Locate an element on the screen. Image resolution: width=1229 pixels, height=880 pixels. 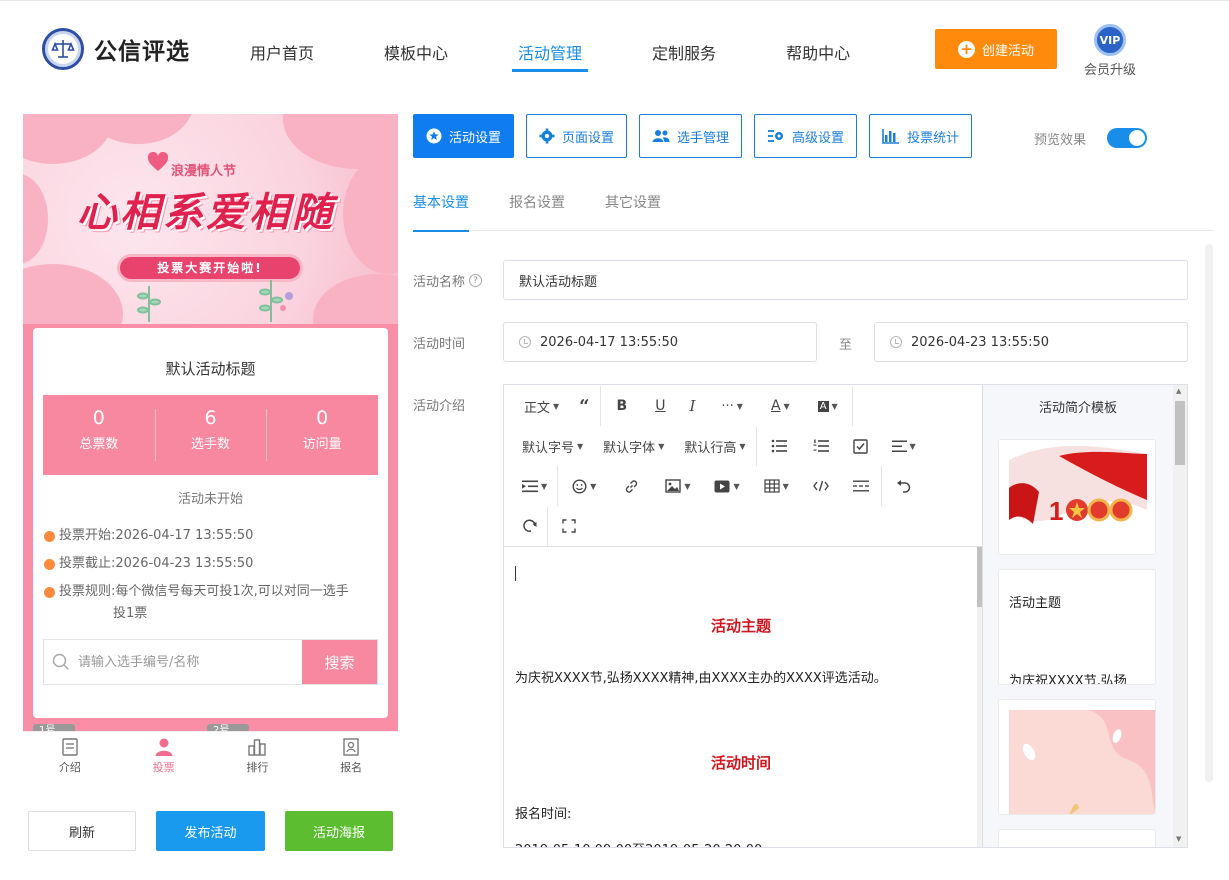
nav-activity-management: 活动管理 is located at coordinates (550, 56).